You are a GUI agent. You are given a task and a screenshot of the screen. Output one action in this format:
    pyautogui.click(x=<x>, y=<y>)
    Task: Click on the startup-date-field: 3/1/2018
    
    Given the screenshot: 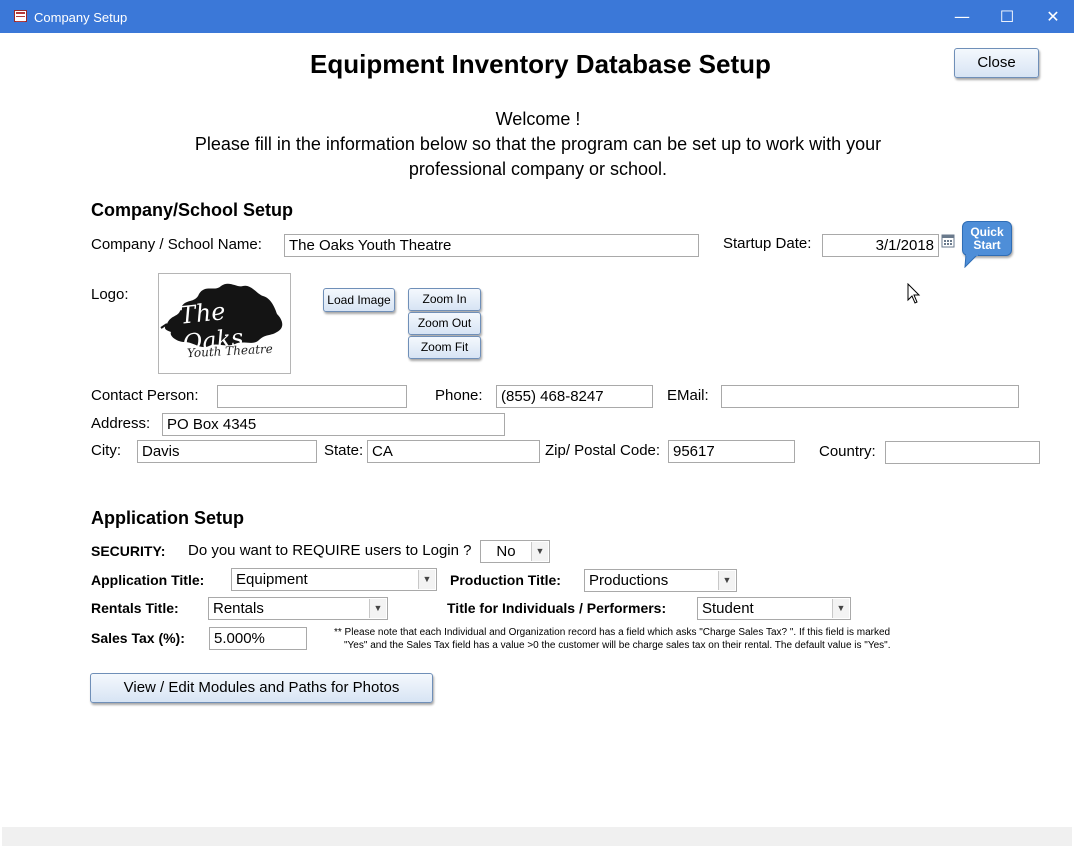 What is the action you would take?
    pyautogui.click(x=880, y=245)
    